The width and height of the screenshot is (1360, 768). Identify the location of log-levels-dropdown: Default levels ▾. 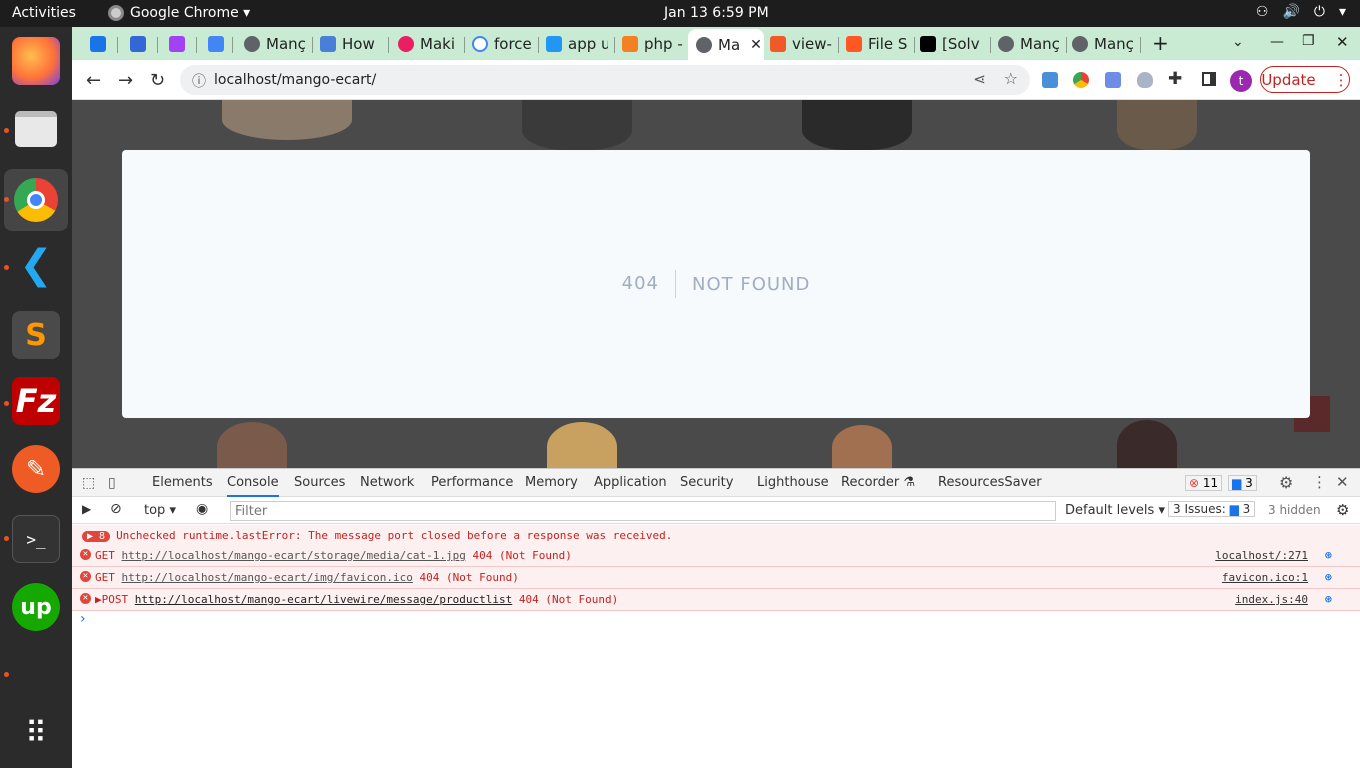
(1115, 510).